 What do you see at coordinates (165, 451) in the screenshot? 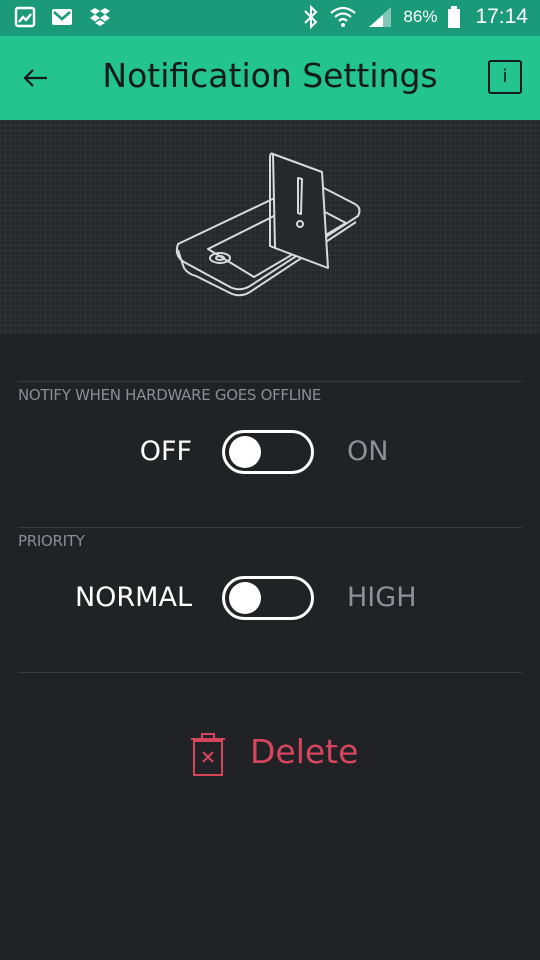
I see `offline-off-label: OFF` at bounding box center [165, 451].